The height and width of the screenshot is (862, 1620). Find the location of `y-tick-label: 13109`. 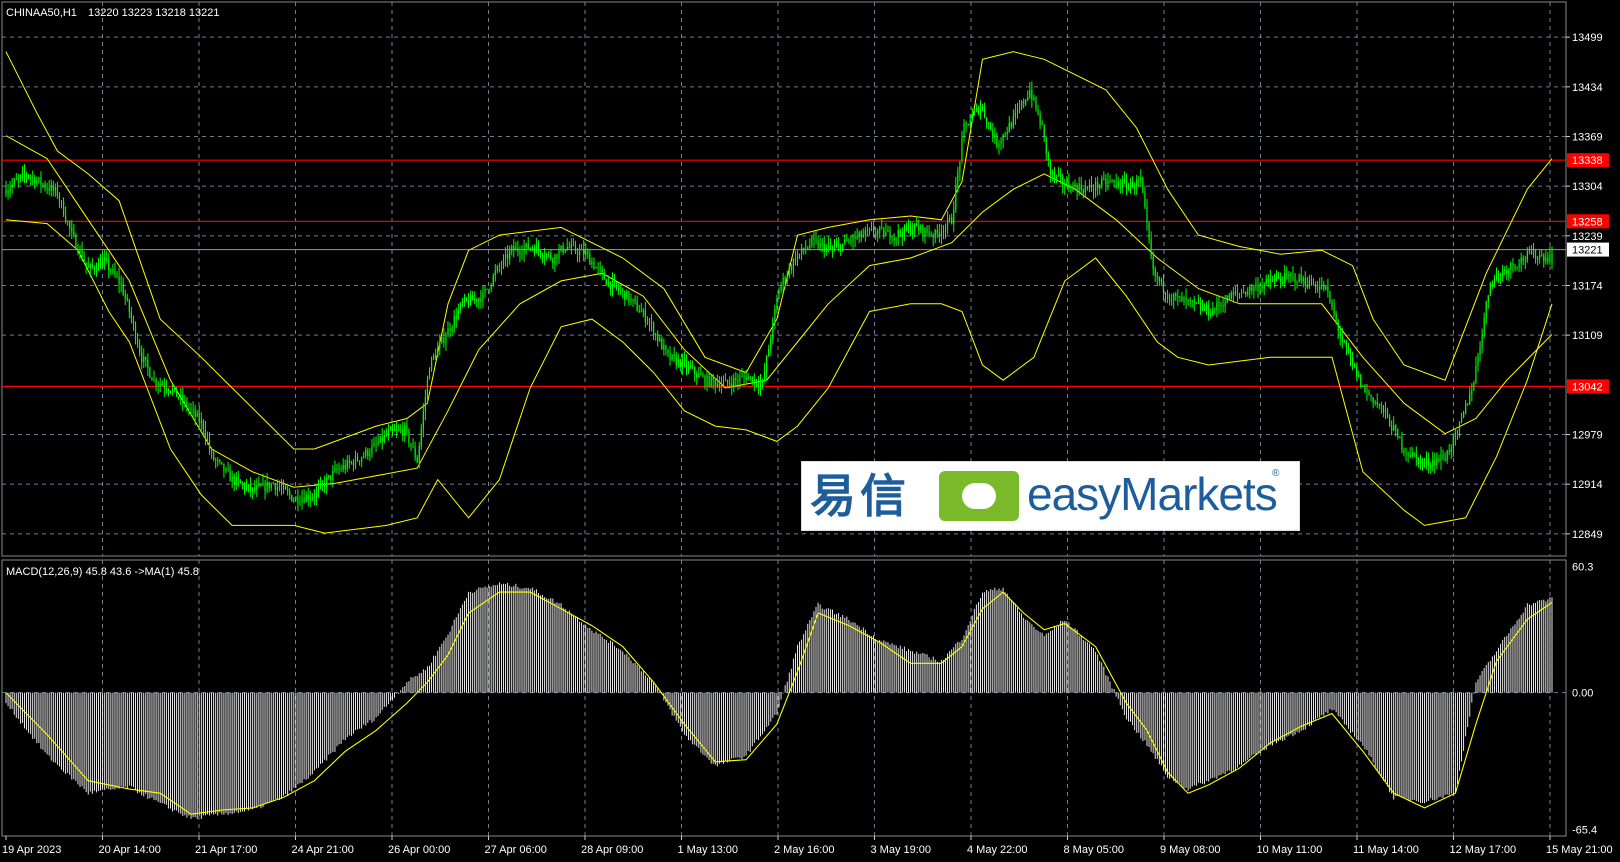

y-tick-label: 13109 is located at coordinates (1587, 336).